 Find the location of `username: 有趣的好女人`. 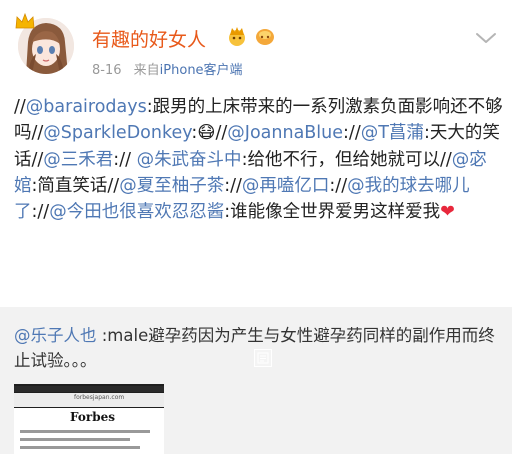

username: 有趣的好女人 is located at coordinates (149, 38).